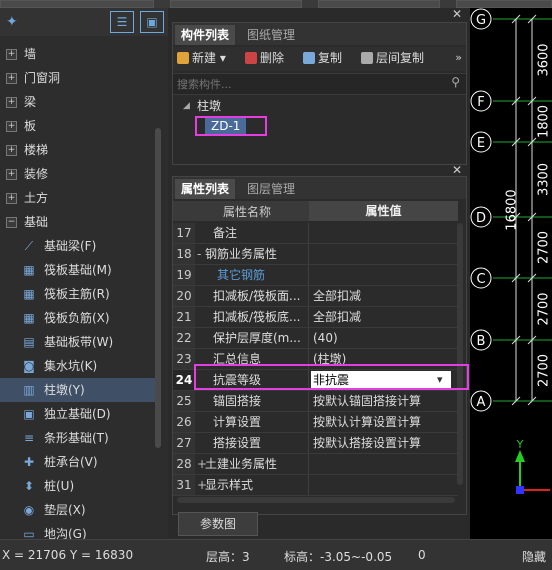 The height and width of the screenshot is (570, 552). I want to click on drawing-canvas: G F E D C B A 3600 1800 3300 2700 2700 2700 16800 Y, so click(511, 273).